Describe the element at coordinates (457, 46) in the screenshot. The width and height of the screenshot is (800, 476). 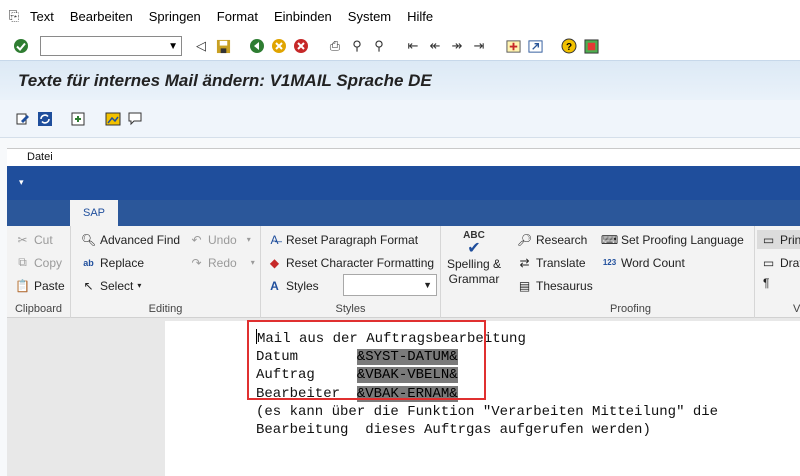
I see `next-page-icon: ↠` at that location.